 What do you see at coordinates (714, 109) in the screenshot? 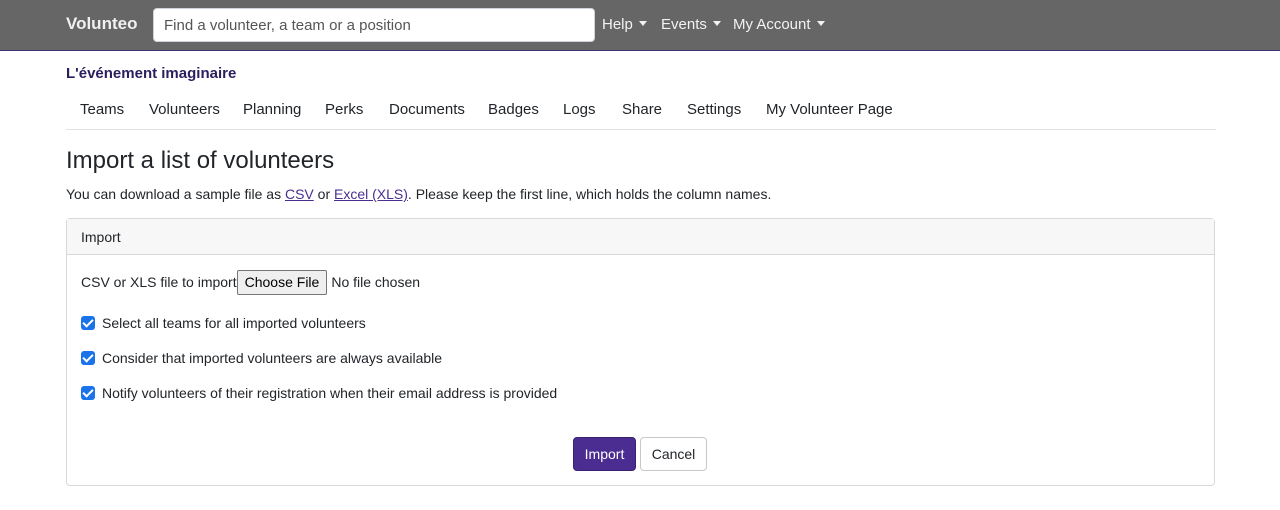
I see `tab-settings: Settings` at bounding box center [714, 109].